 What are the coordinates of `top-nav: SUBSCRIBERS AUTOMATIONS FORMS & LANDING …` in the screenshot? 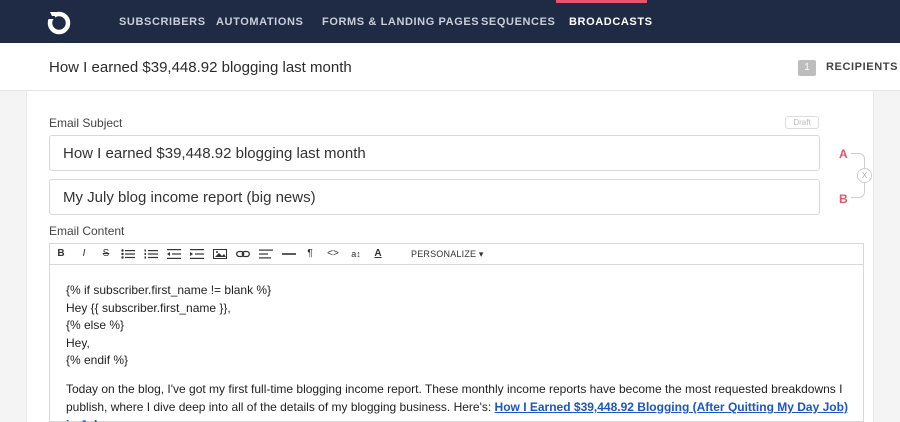 It's located at (450, 21).